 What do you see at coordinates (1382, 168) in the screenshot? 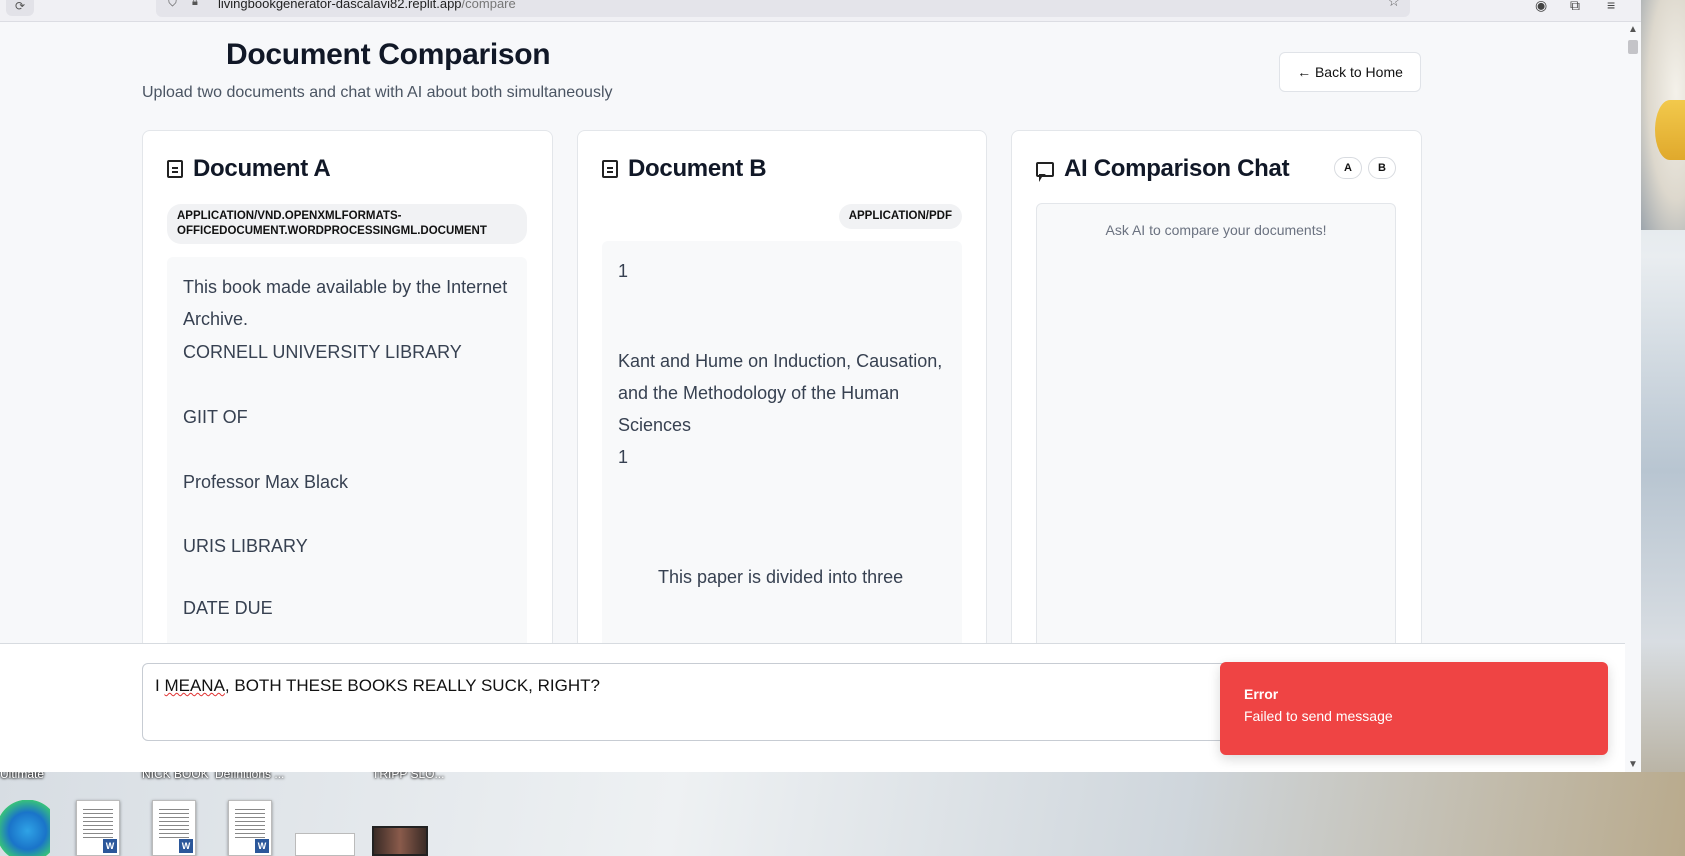
I see `document-b-chip: B` at bounding box center [1382, 168].